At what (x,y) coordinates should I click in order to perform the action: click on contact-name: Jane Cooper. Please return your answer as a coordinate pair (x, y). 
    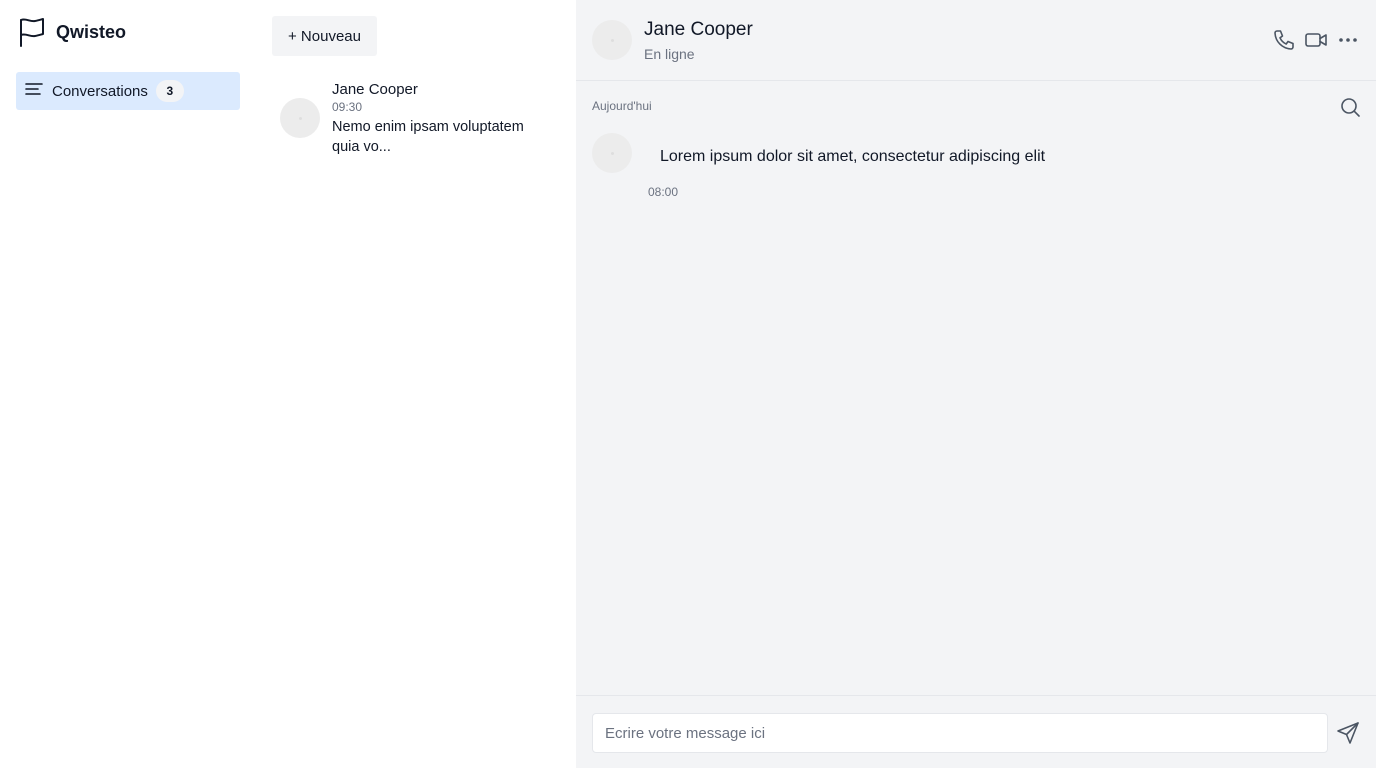
    Looking at the image, I should click on (698, 29).